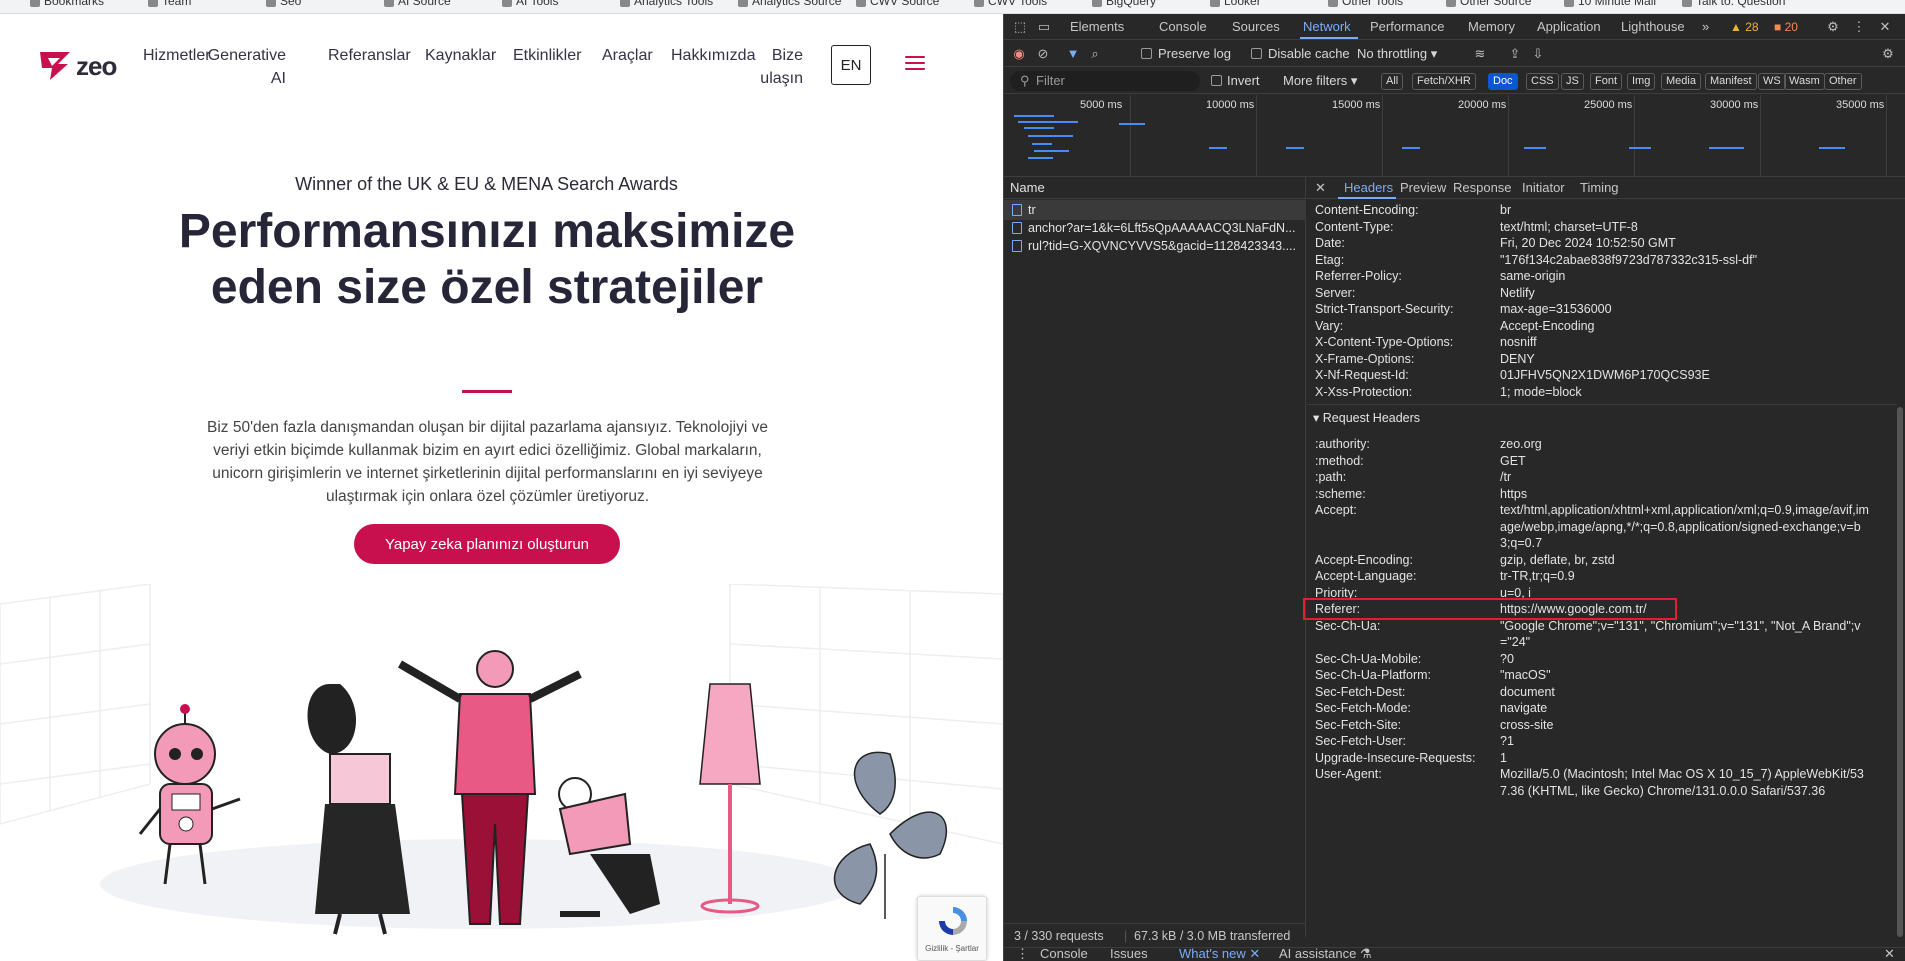  Describe the element at coordinates (1320, 188) in the screenshot. I see `close-detail-icon: ✕` at that location.